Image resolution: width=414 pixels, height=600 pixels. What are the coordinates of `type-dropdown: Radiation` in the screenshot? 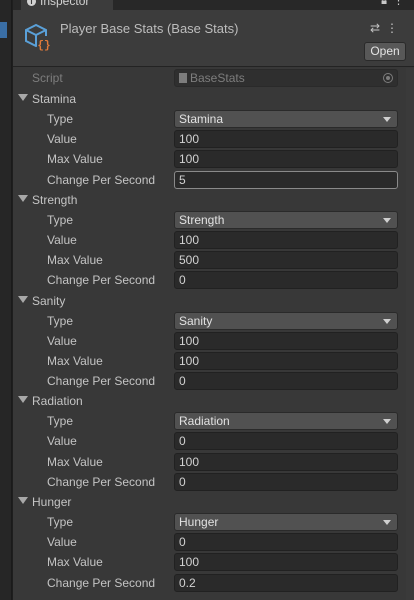 It's located at (286, 421).